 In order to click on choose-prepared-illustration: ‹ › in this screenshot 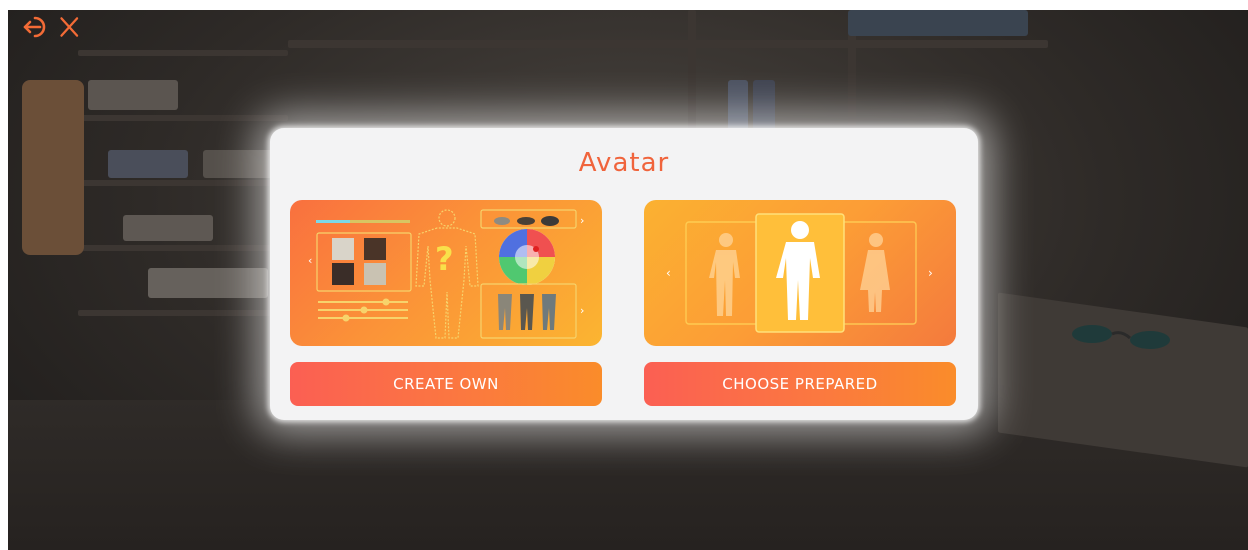, I will do `click(799, 273)`.